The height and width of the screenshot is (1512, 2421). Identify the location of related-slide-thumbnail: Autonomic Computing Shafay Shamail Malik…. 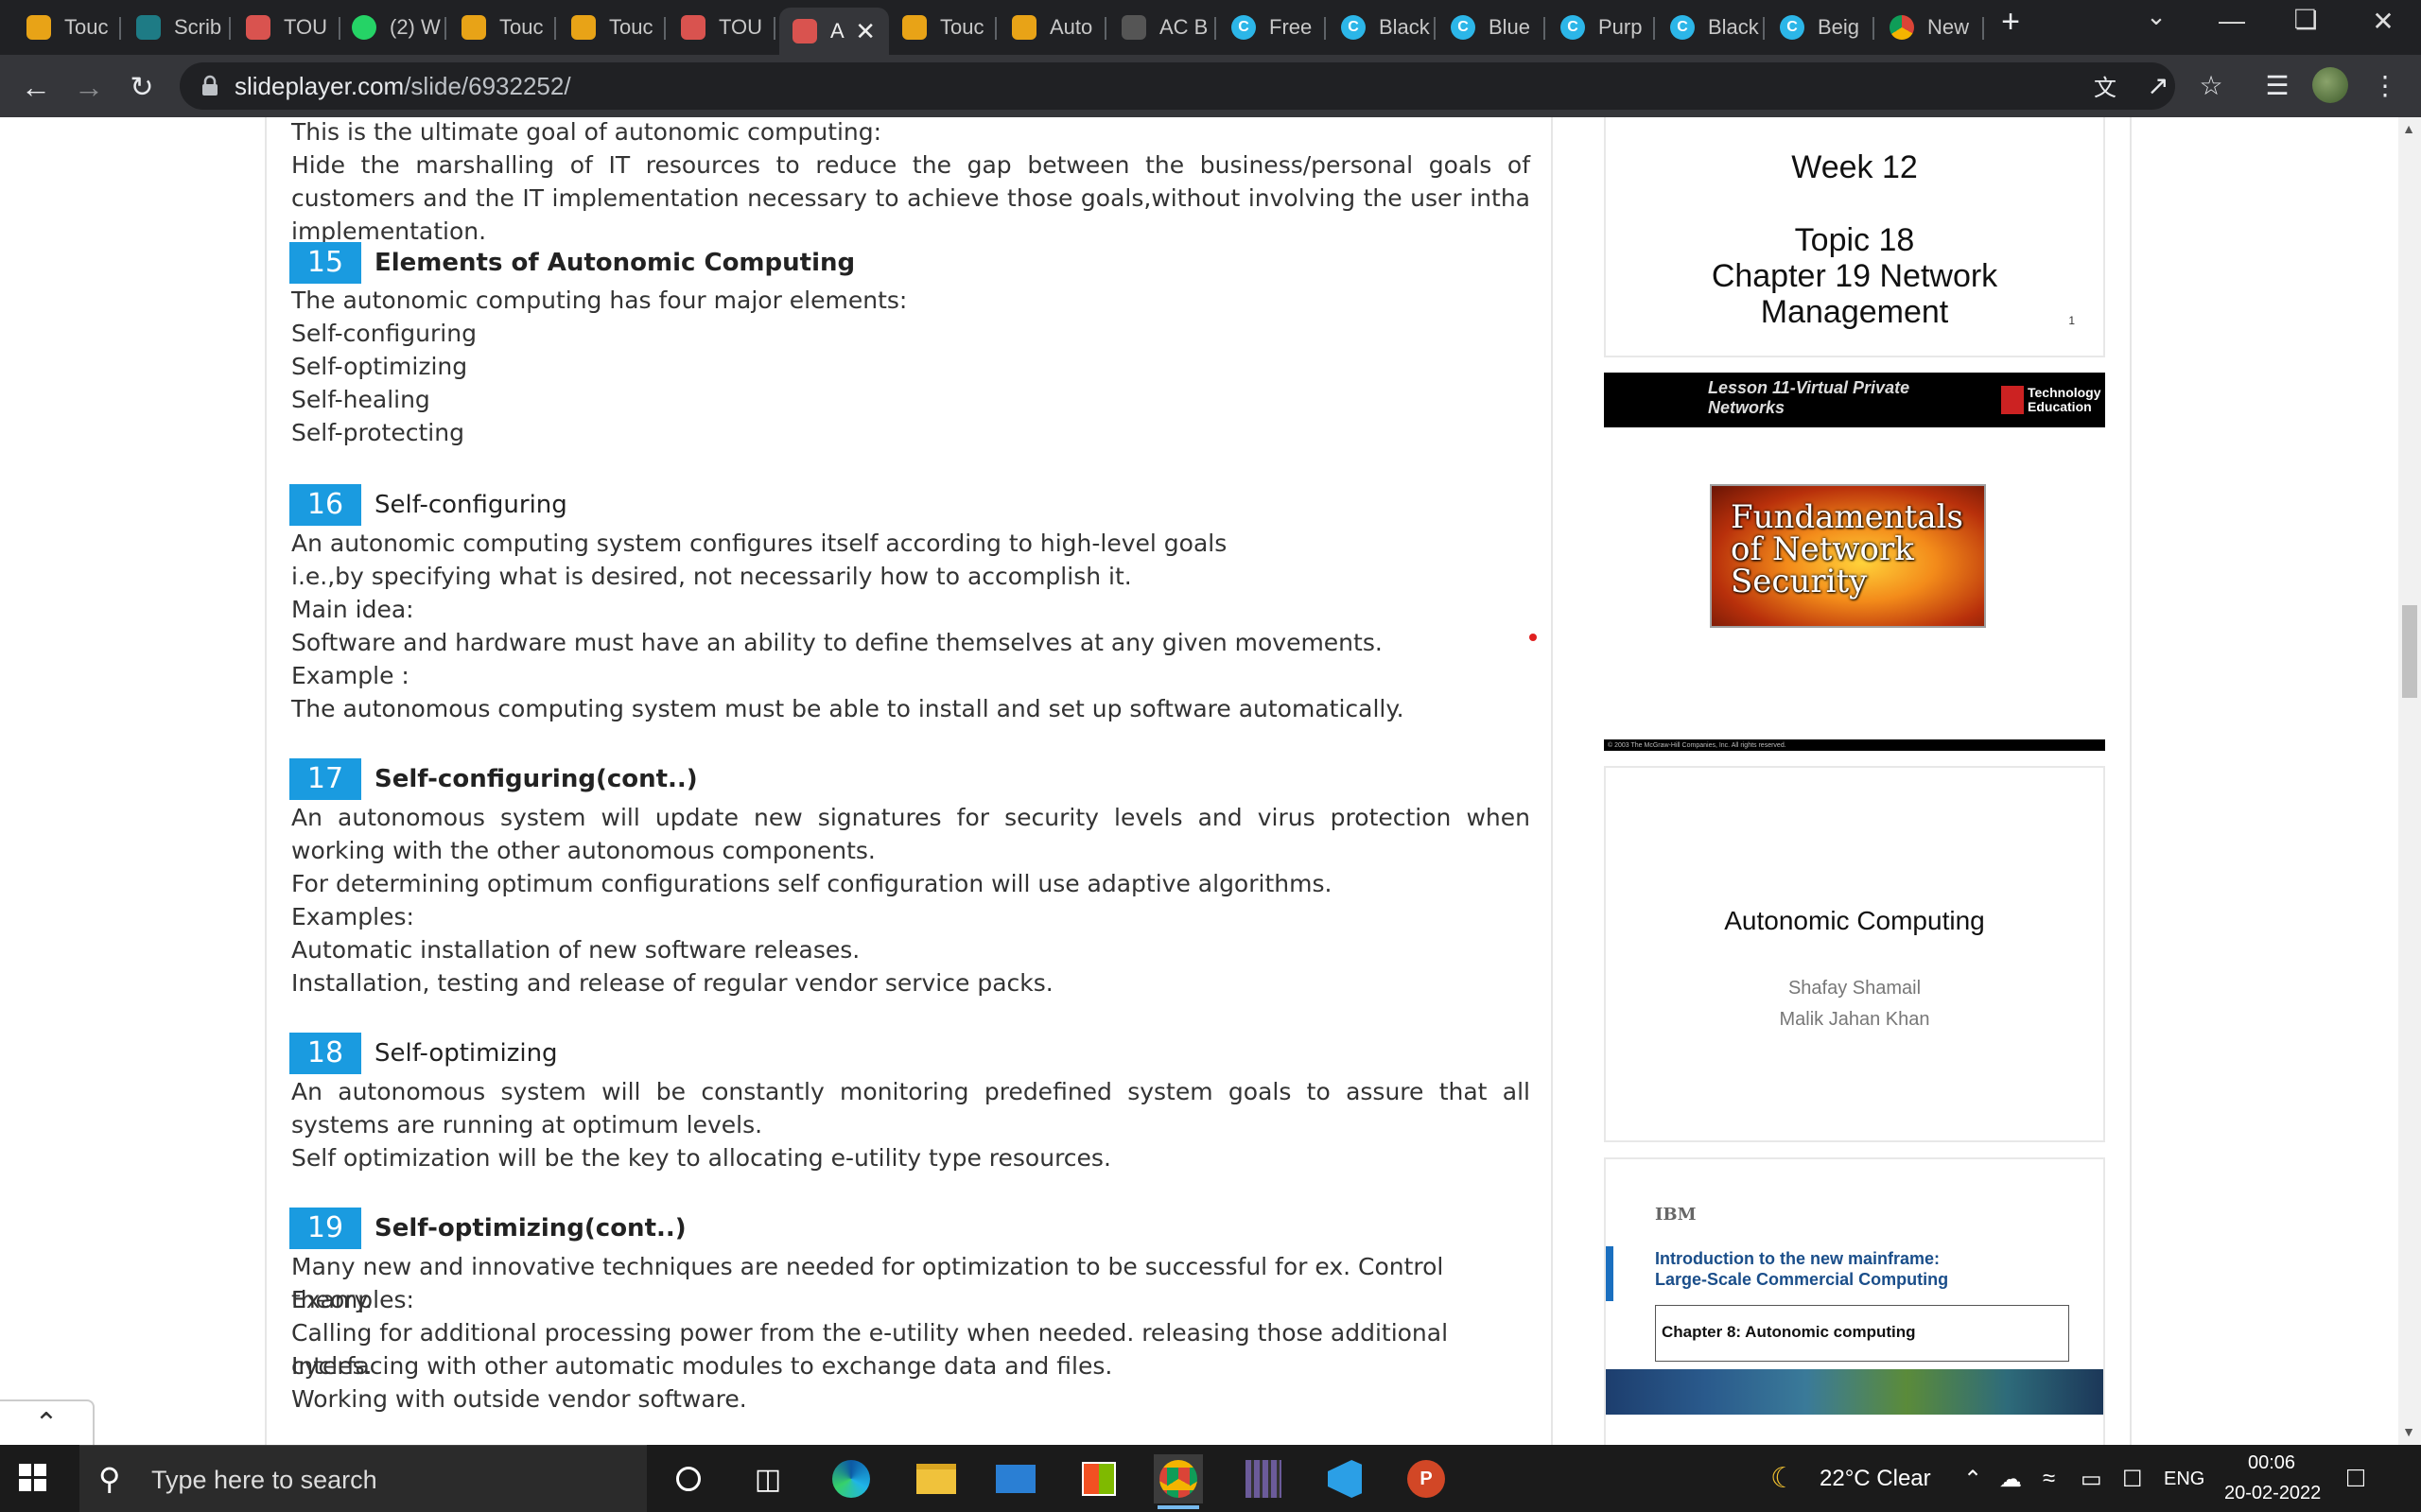
(1854, 954).